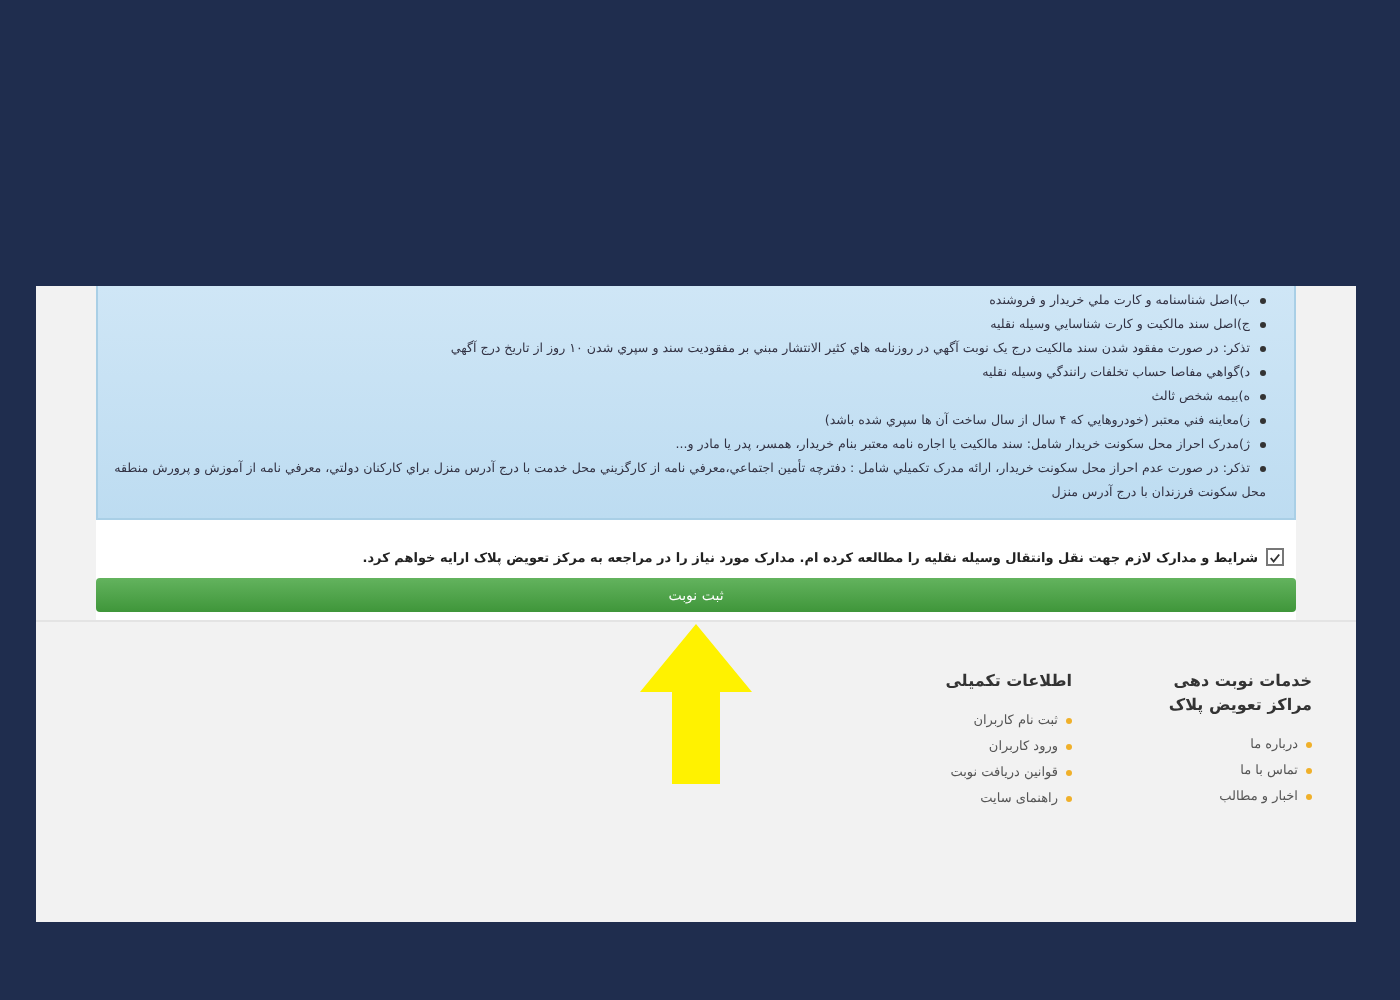  I want to click on footer-heading: اطلاعات تکمیلی, so click(1007, 682).